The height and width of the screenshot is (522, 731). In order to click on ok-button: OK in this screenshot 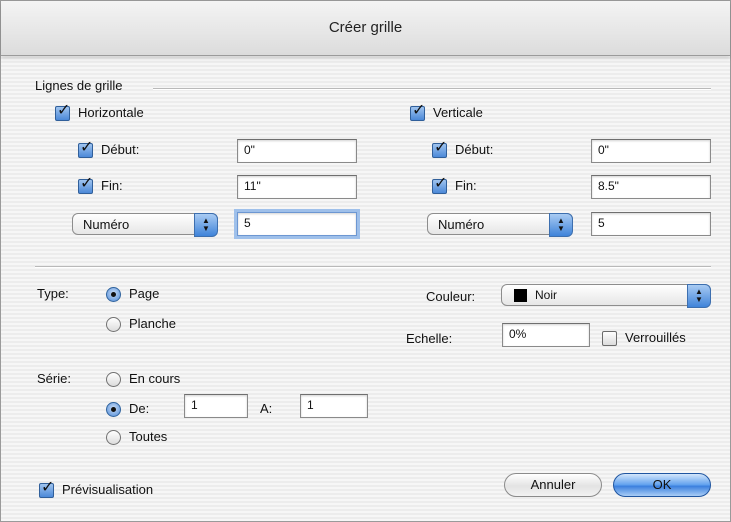, I will do `click(662, 485)`.